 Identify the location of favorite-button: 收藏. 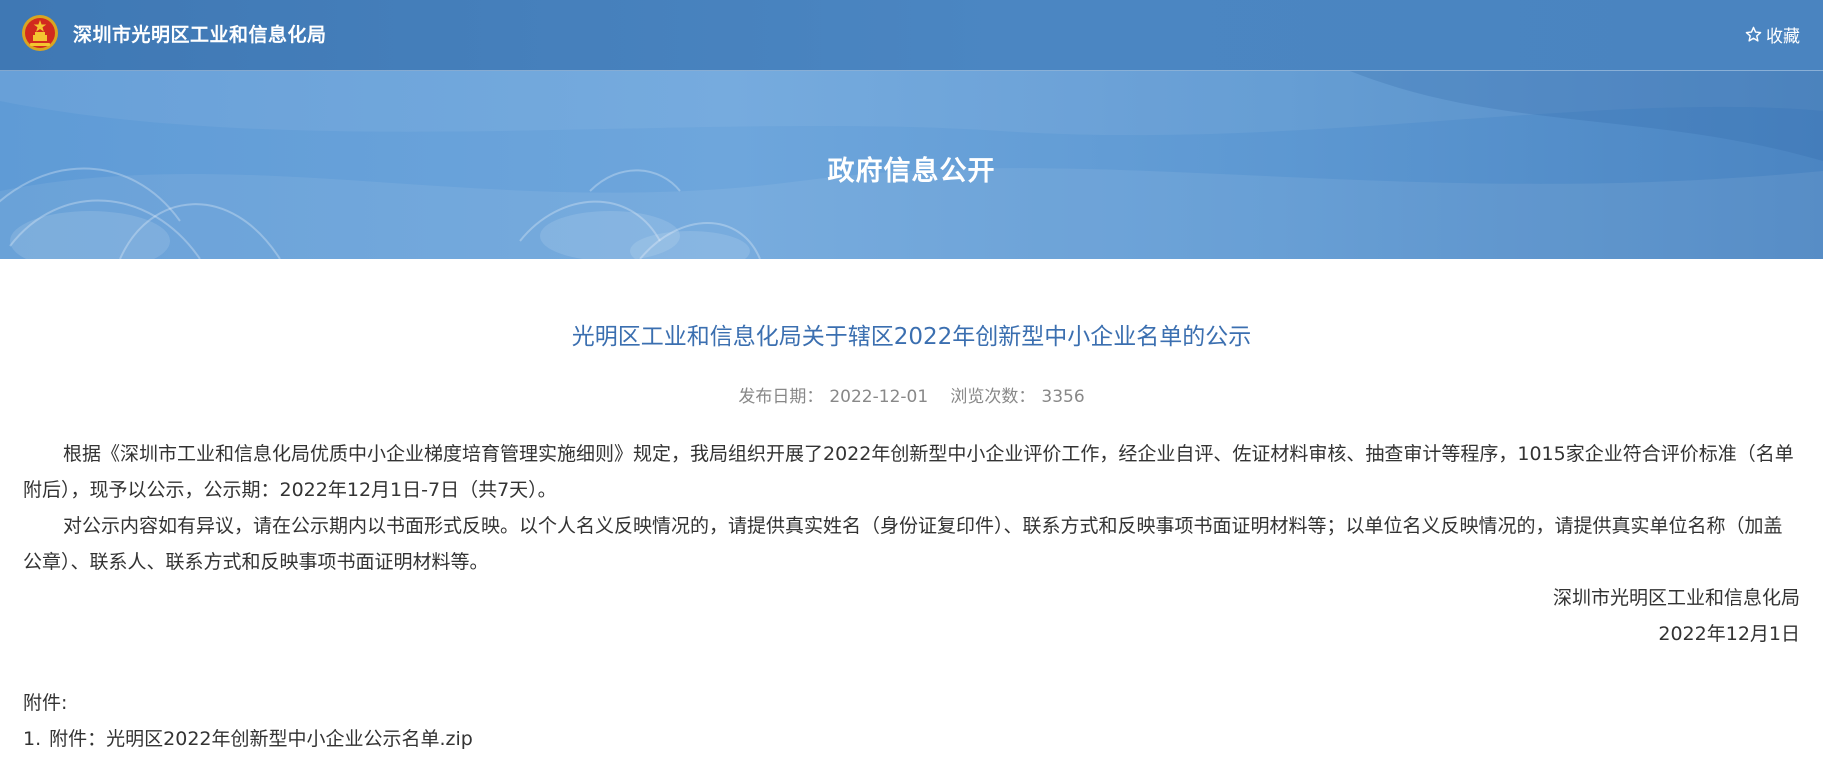
(1772, 34).